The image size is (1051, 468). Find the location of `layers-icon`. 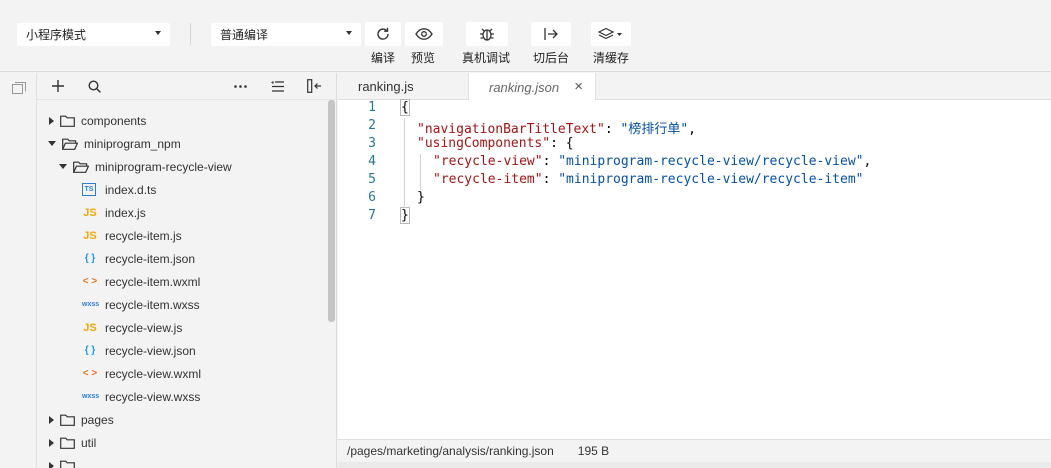

layers-icon is located at coordinates (610, 33).